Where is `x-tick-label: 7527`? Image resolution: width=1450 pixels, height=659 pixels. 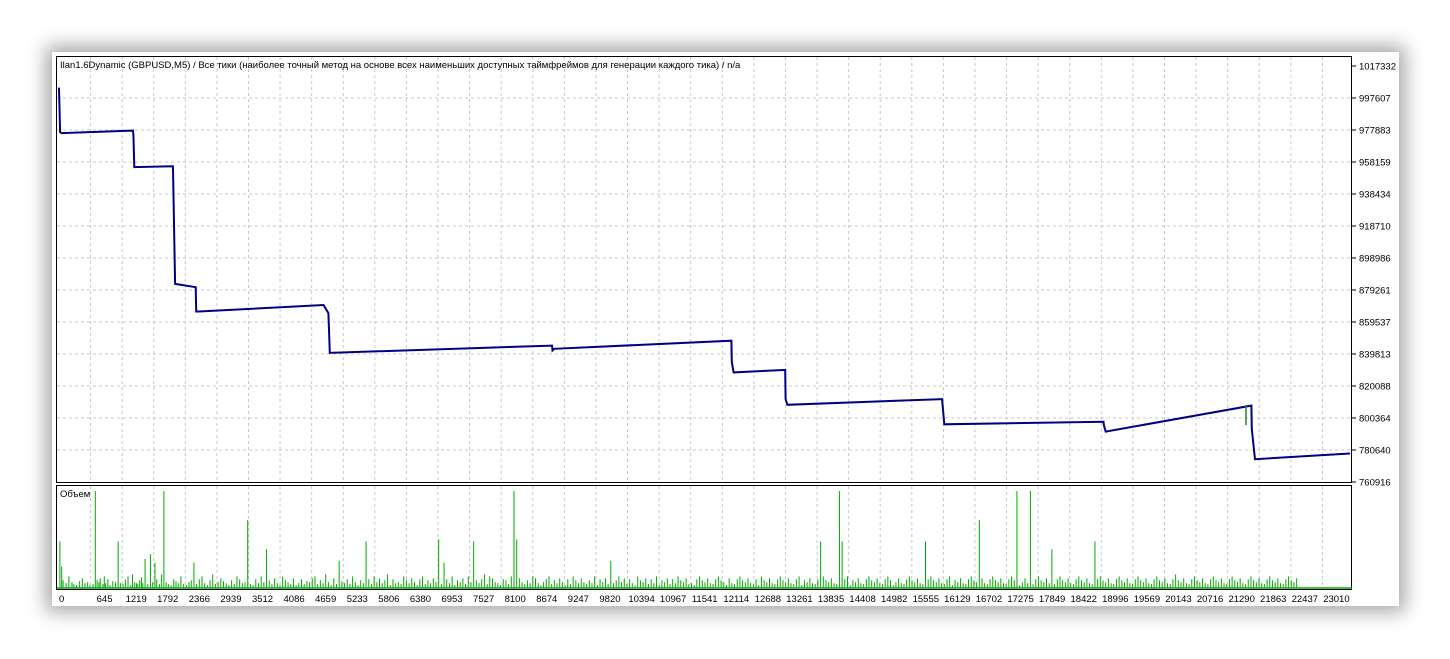
x-tick-label: 7527 is located at coordinates (483, 599).